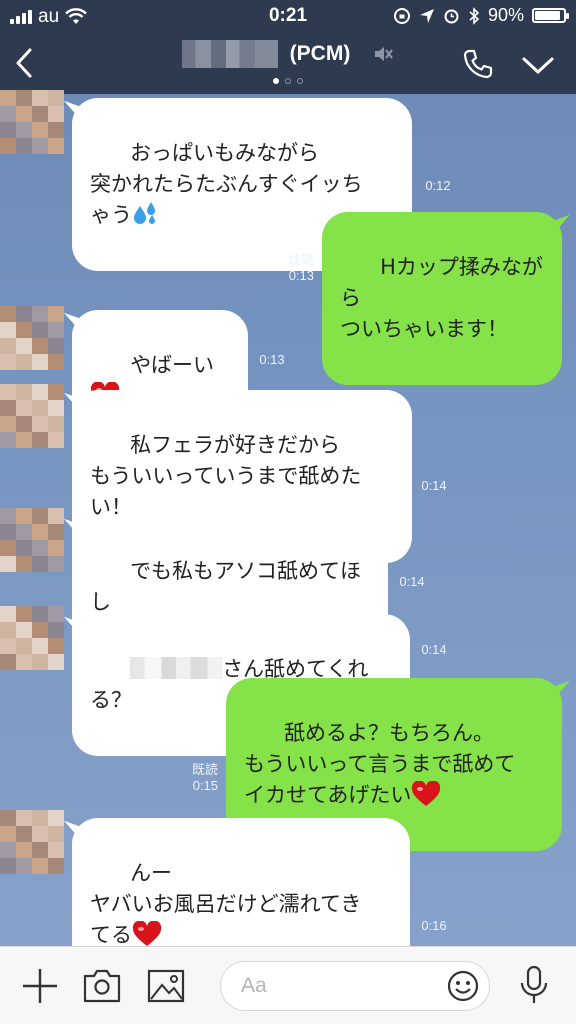 This screenshot has height=1024, width=576. What do you see at coordinates (301, 275) in the screenshot?
I see `message-time: 0:13` at bounding box center [301, 275].